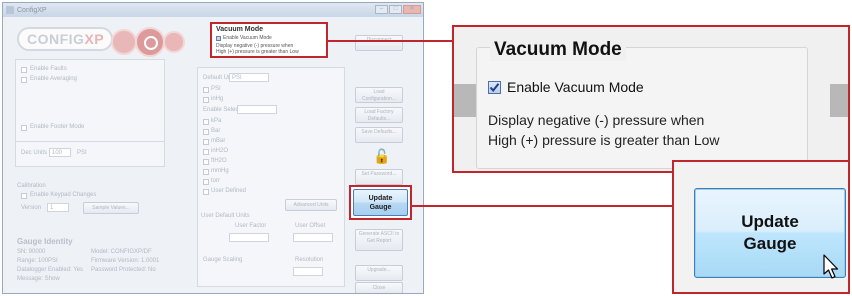 The height and width of the screenshot is (296, 852). What do you see at coordinates (216, 121) in the screenshot?
I see `unit-kpa: kPa` at bounding box center [216, 121].